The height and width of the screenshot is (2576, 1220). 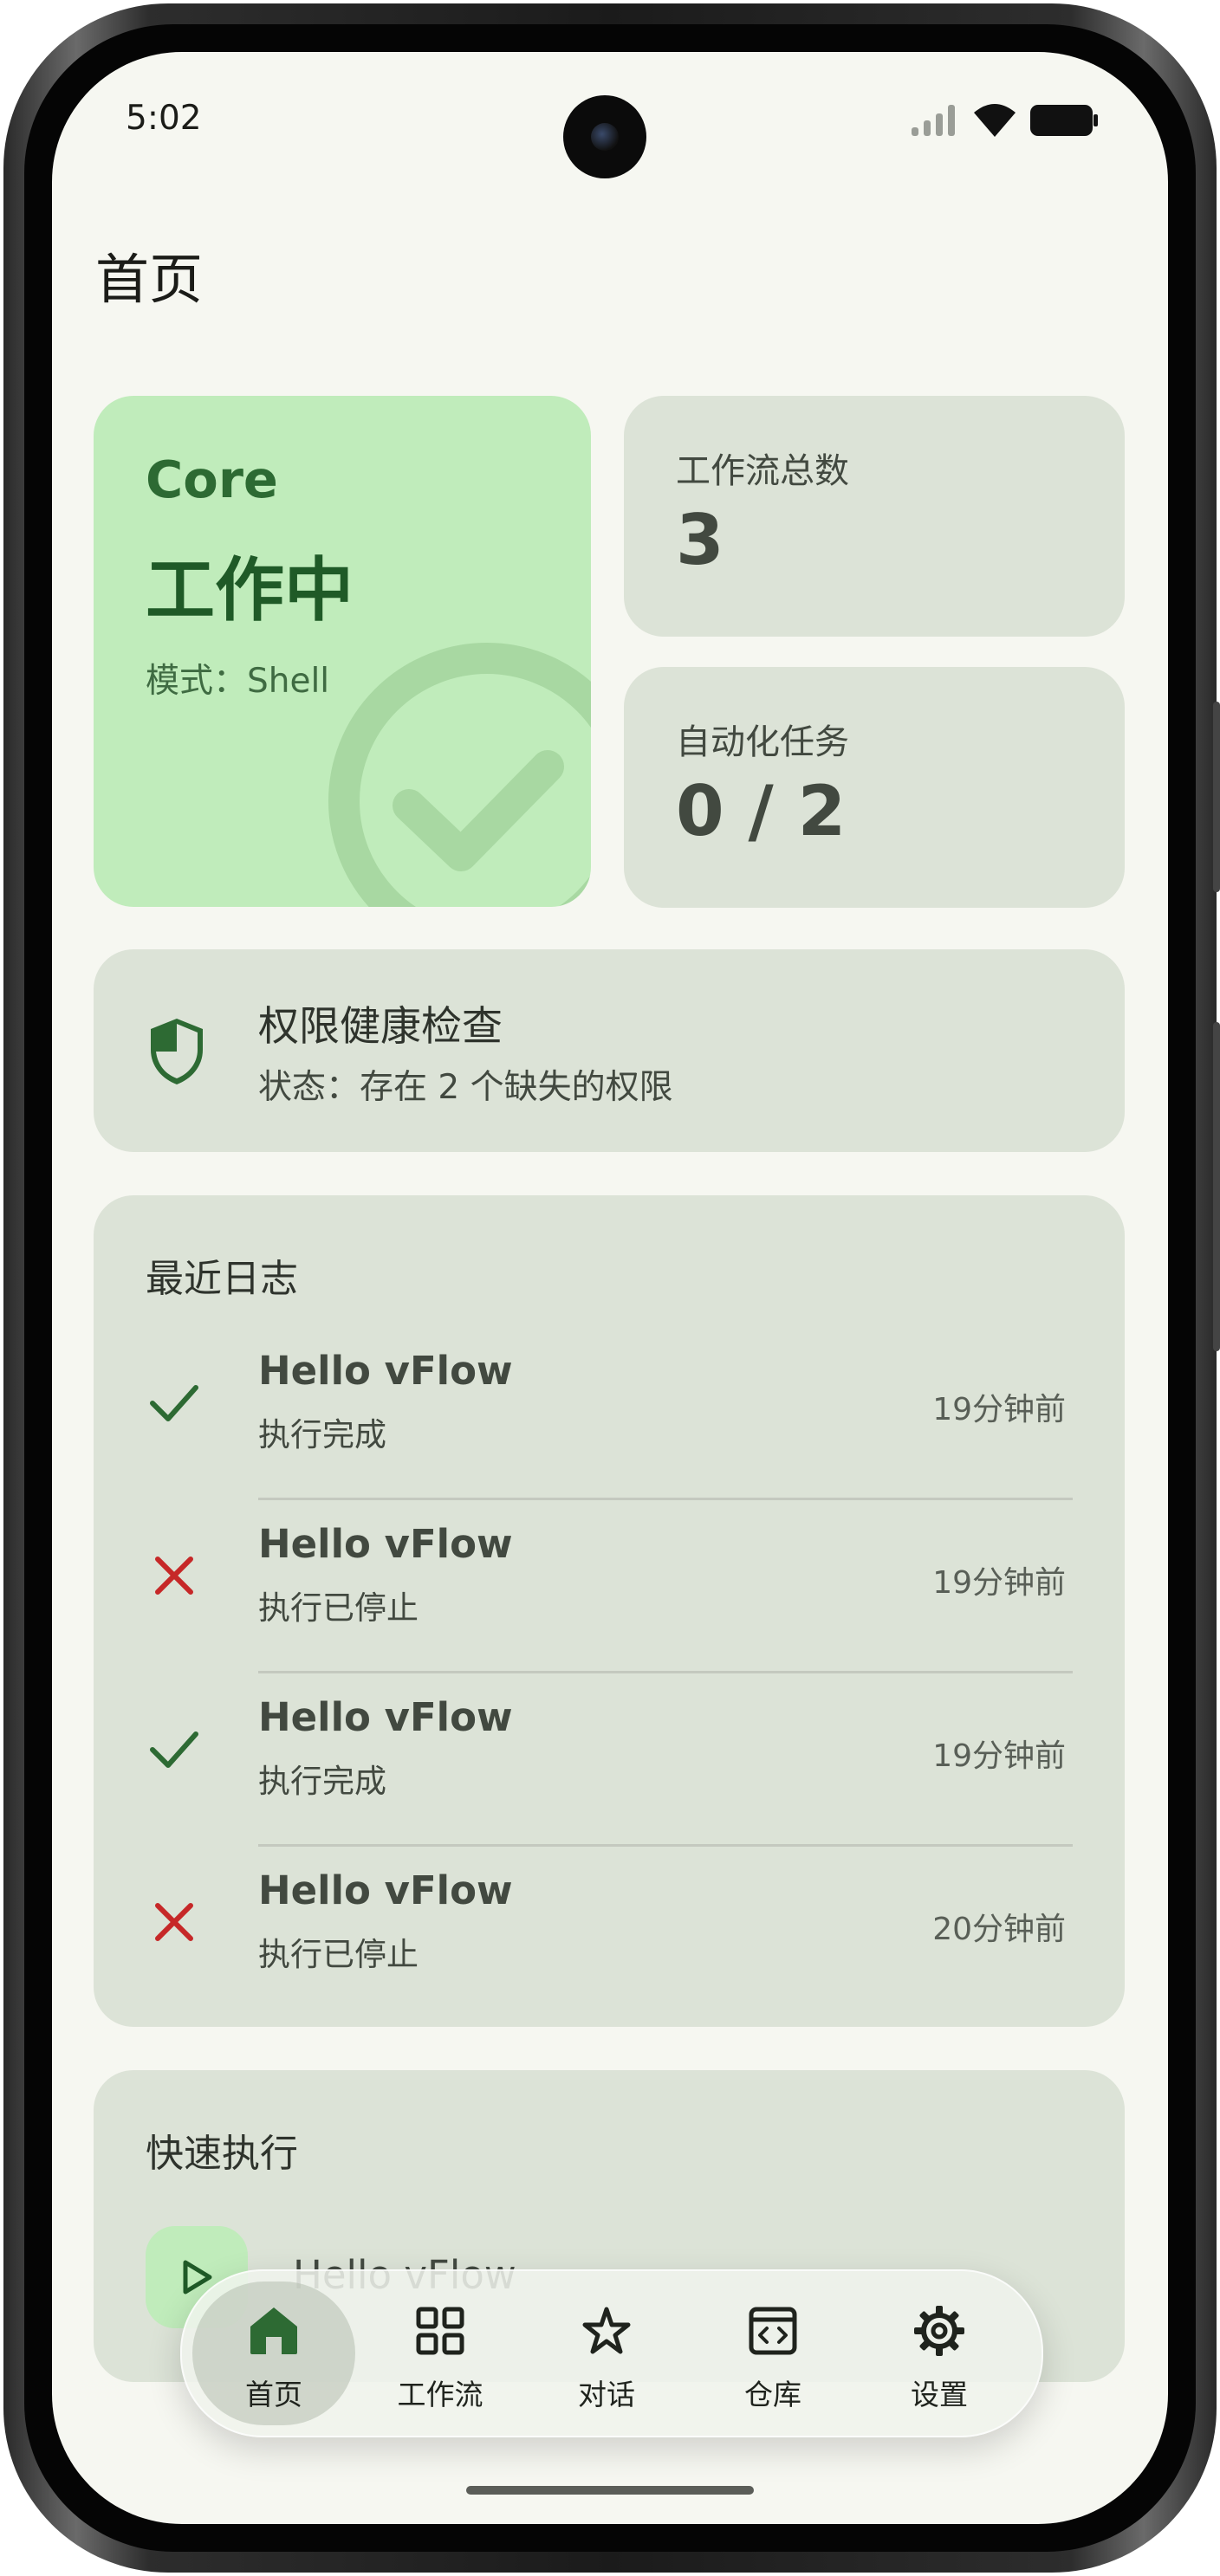 I want to click on volume-button, so click(x=1217, y=1186).